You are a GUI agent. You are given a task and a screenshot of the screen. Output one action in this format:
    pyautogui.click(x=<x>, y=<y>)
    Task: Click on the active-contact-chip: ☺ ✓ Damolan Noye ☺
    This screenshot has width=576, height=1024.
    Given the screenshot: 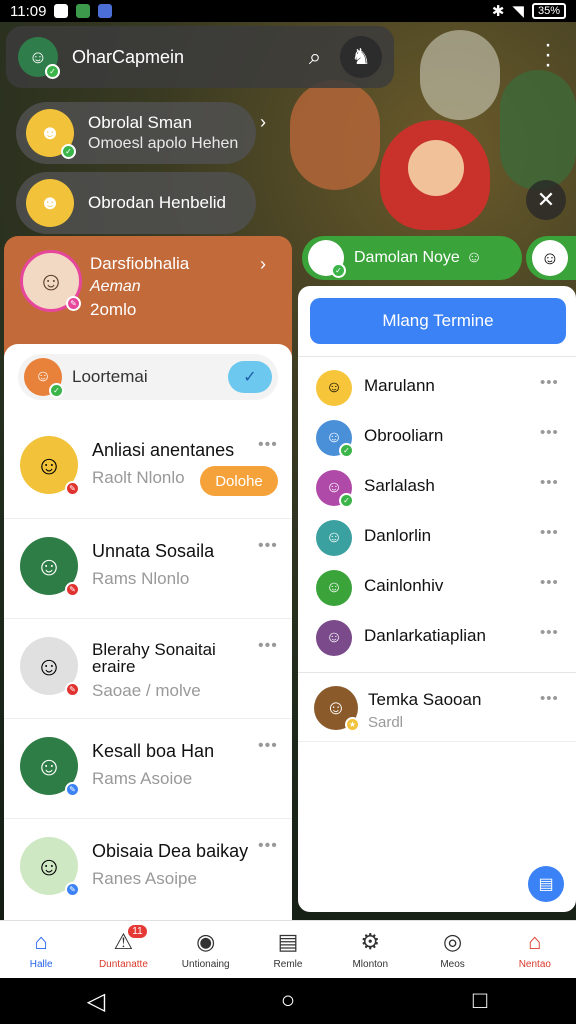 What is the action you would take?
    pyautogui.click(x=412, y=258)
    